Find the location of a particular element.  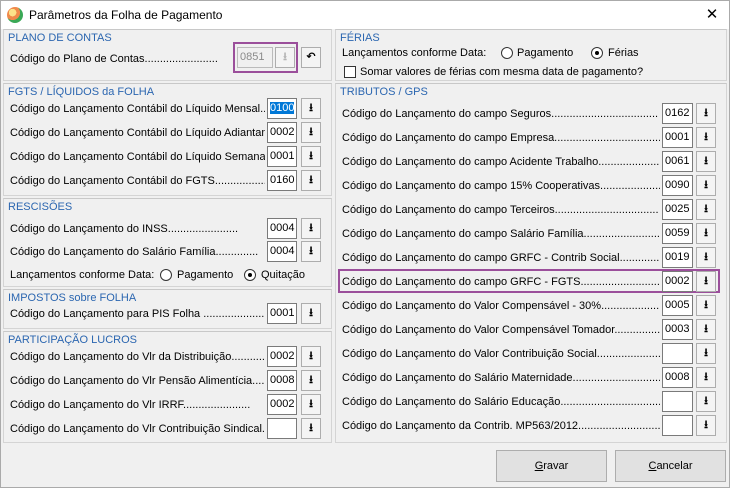

rescisoes-salario-familia-lookup: ⭳ is located at coordinates (311, 251).